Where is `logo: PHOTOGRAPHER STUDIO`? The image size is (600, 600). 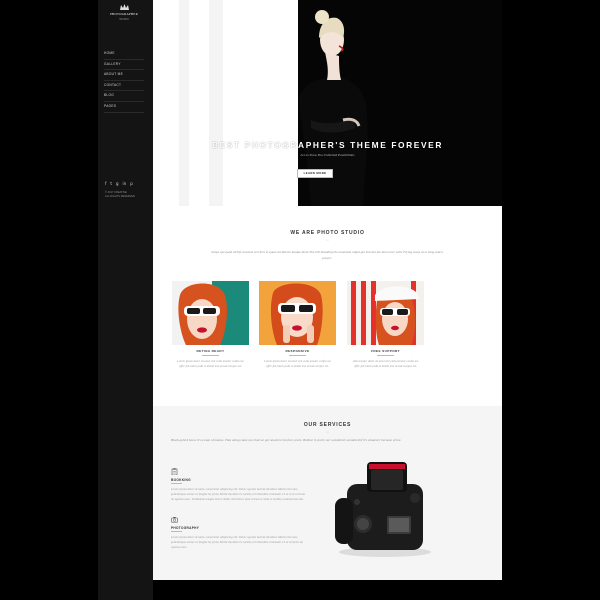
logo: PHOTOGRAPHER STUDIO is located at coordinates (124, 16).